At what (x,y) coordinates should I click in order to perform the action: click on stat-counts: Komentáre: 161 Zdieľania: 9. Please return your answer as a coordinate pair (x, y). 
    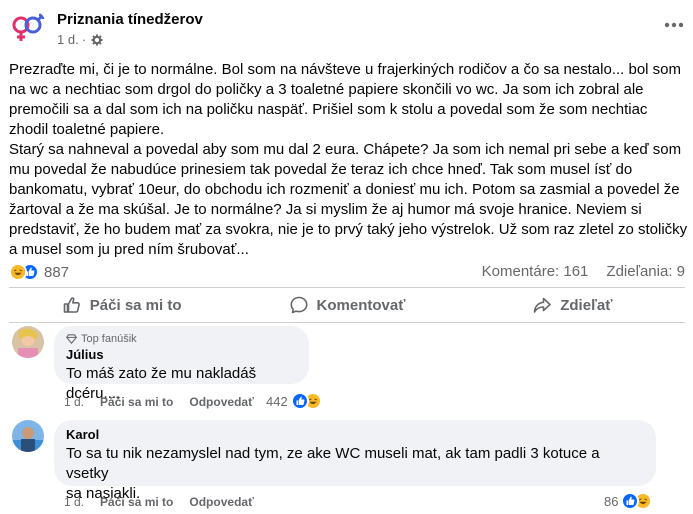
    Looking at the image, I should click on (583, 271).